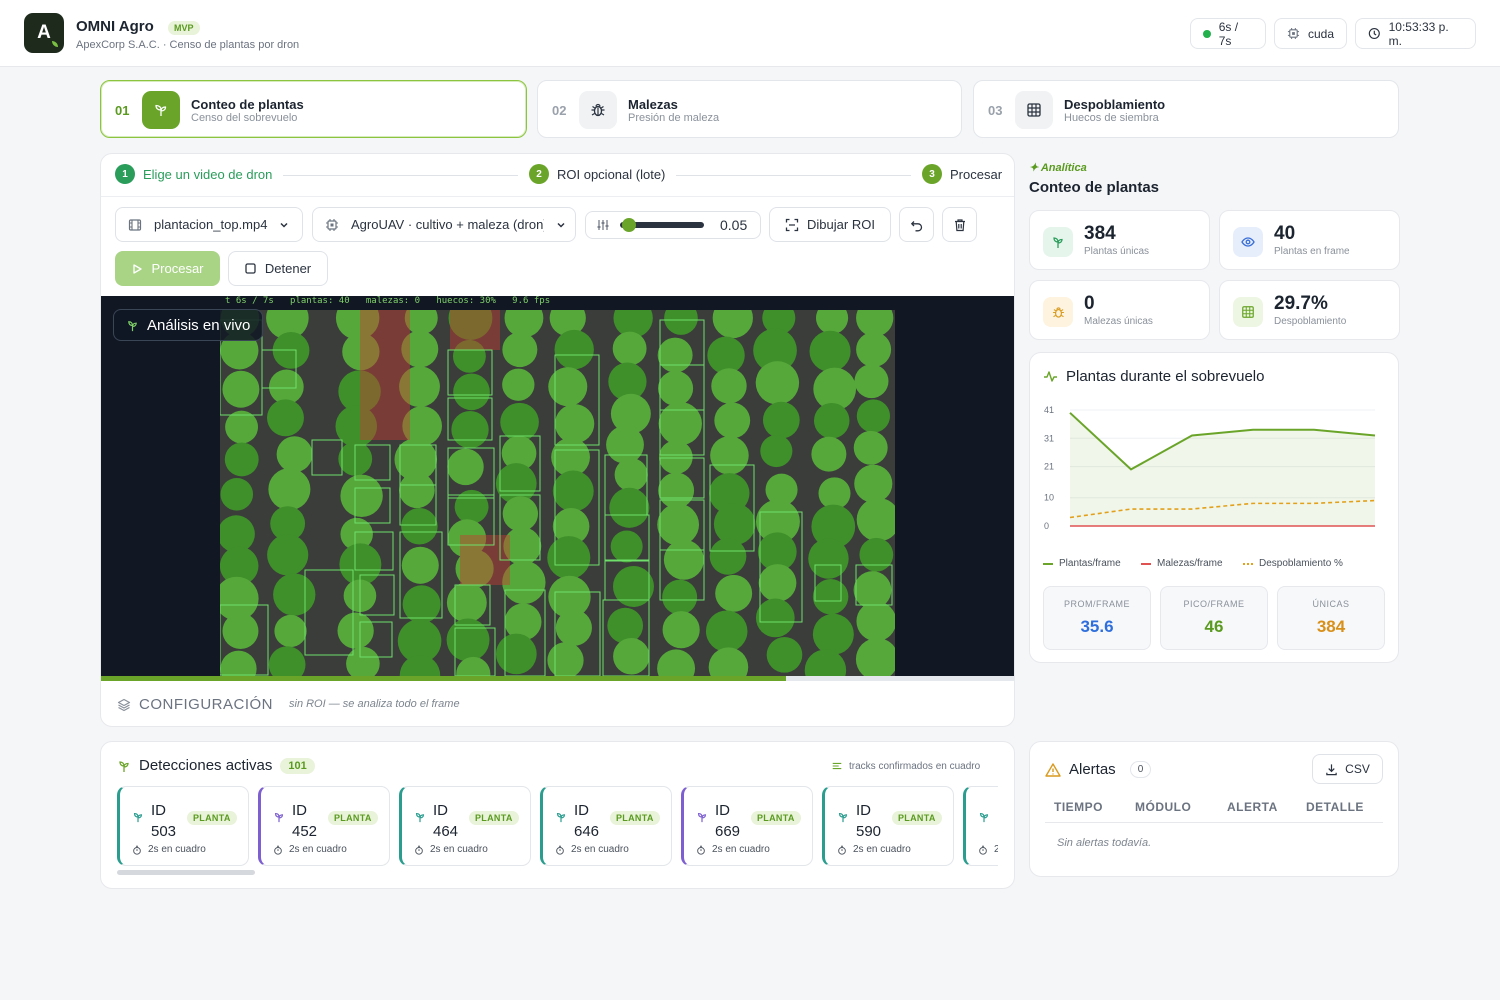  Describe the element at coordinates (324, 826) in the screenshot. I see `detection-card: ID 452 PLANTA 2s en cuadro` at that location.